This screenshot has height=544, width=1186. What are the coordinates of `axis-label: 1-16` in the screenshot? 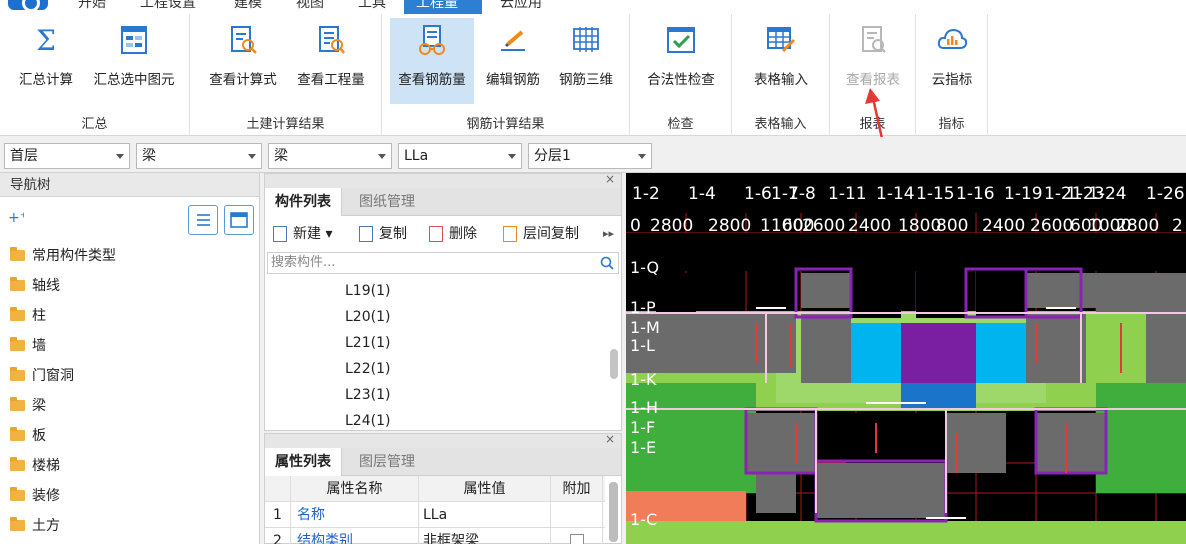 It's located at (975, 194).